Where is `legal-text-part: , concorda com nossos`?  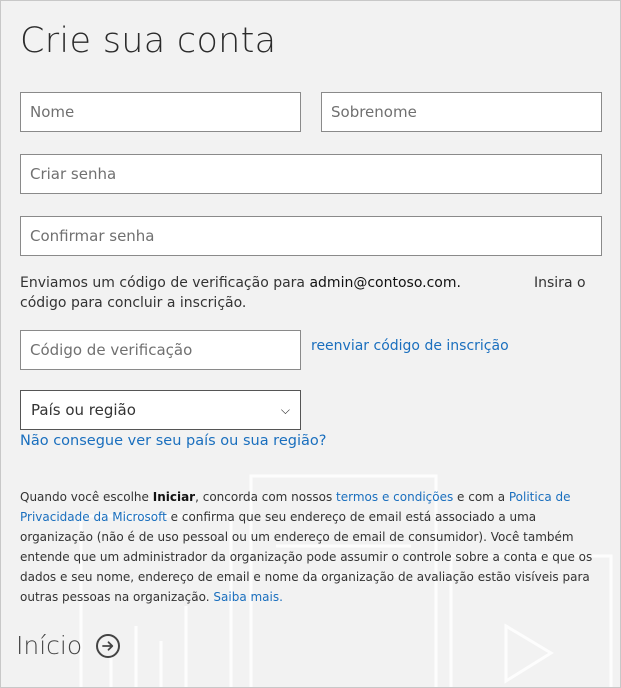 legal-text-part: , concorda com nossos is located at coordinates (266, 497).